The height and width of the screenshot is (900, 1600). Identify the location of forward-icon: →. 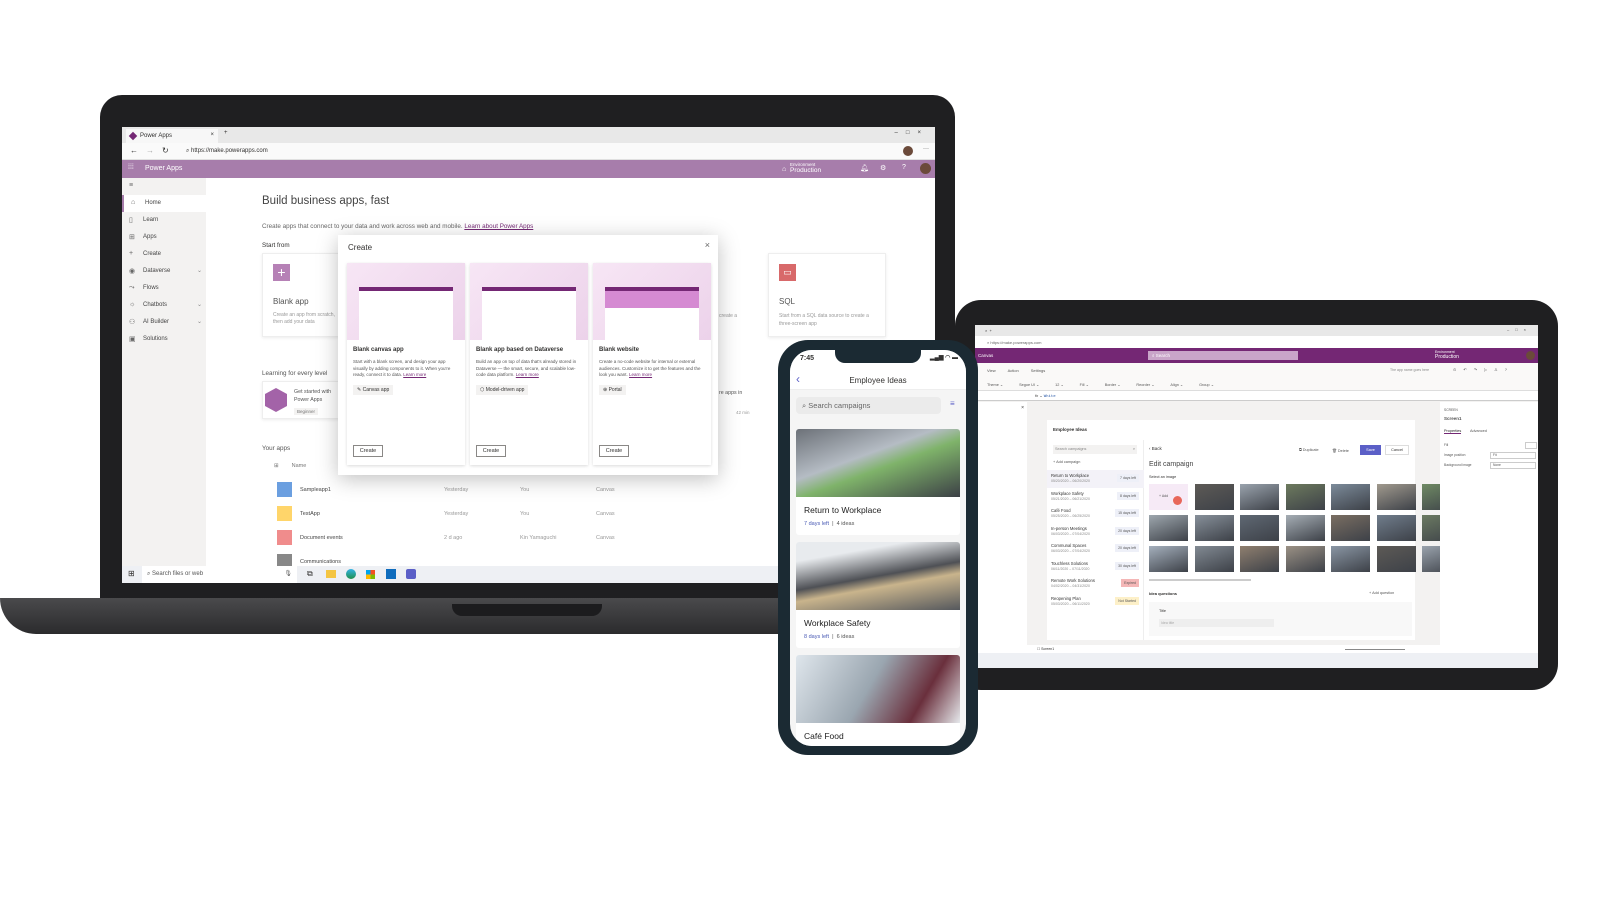
(150, 150).